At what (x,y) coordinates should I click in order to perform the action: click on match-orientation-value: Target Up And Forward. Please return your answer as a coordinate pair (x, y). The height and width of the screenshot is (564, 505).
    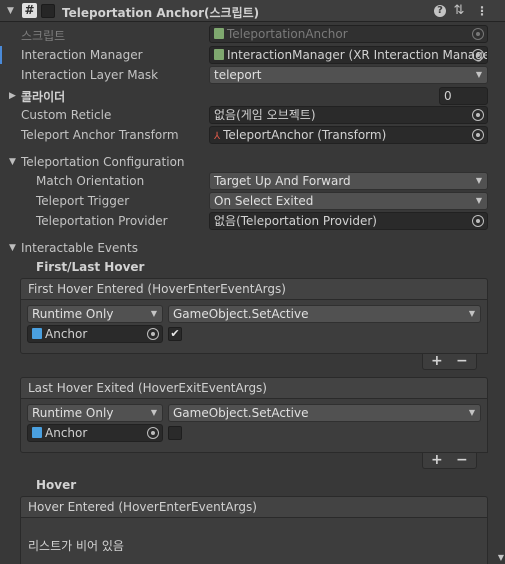
    Looking at the image, I should click on (282, 181).